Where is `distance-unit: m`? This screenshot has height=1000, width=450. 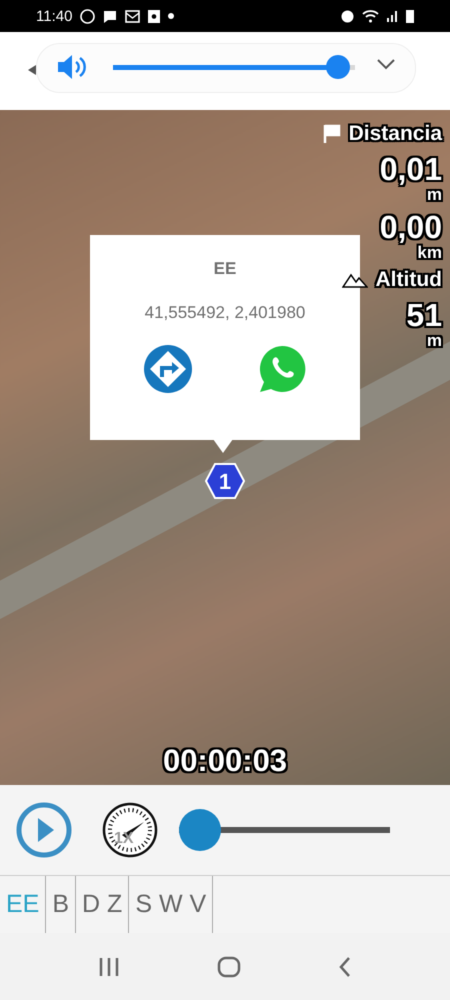 distance-unit: m is located at coordinates (434, 195).